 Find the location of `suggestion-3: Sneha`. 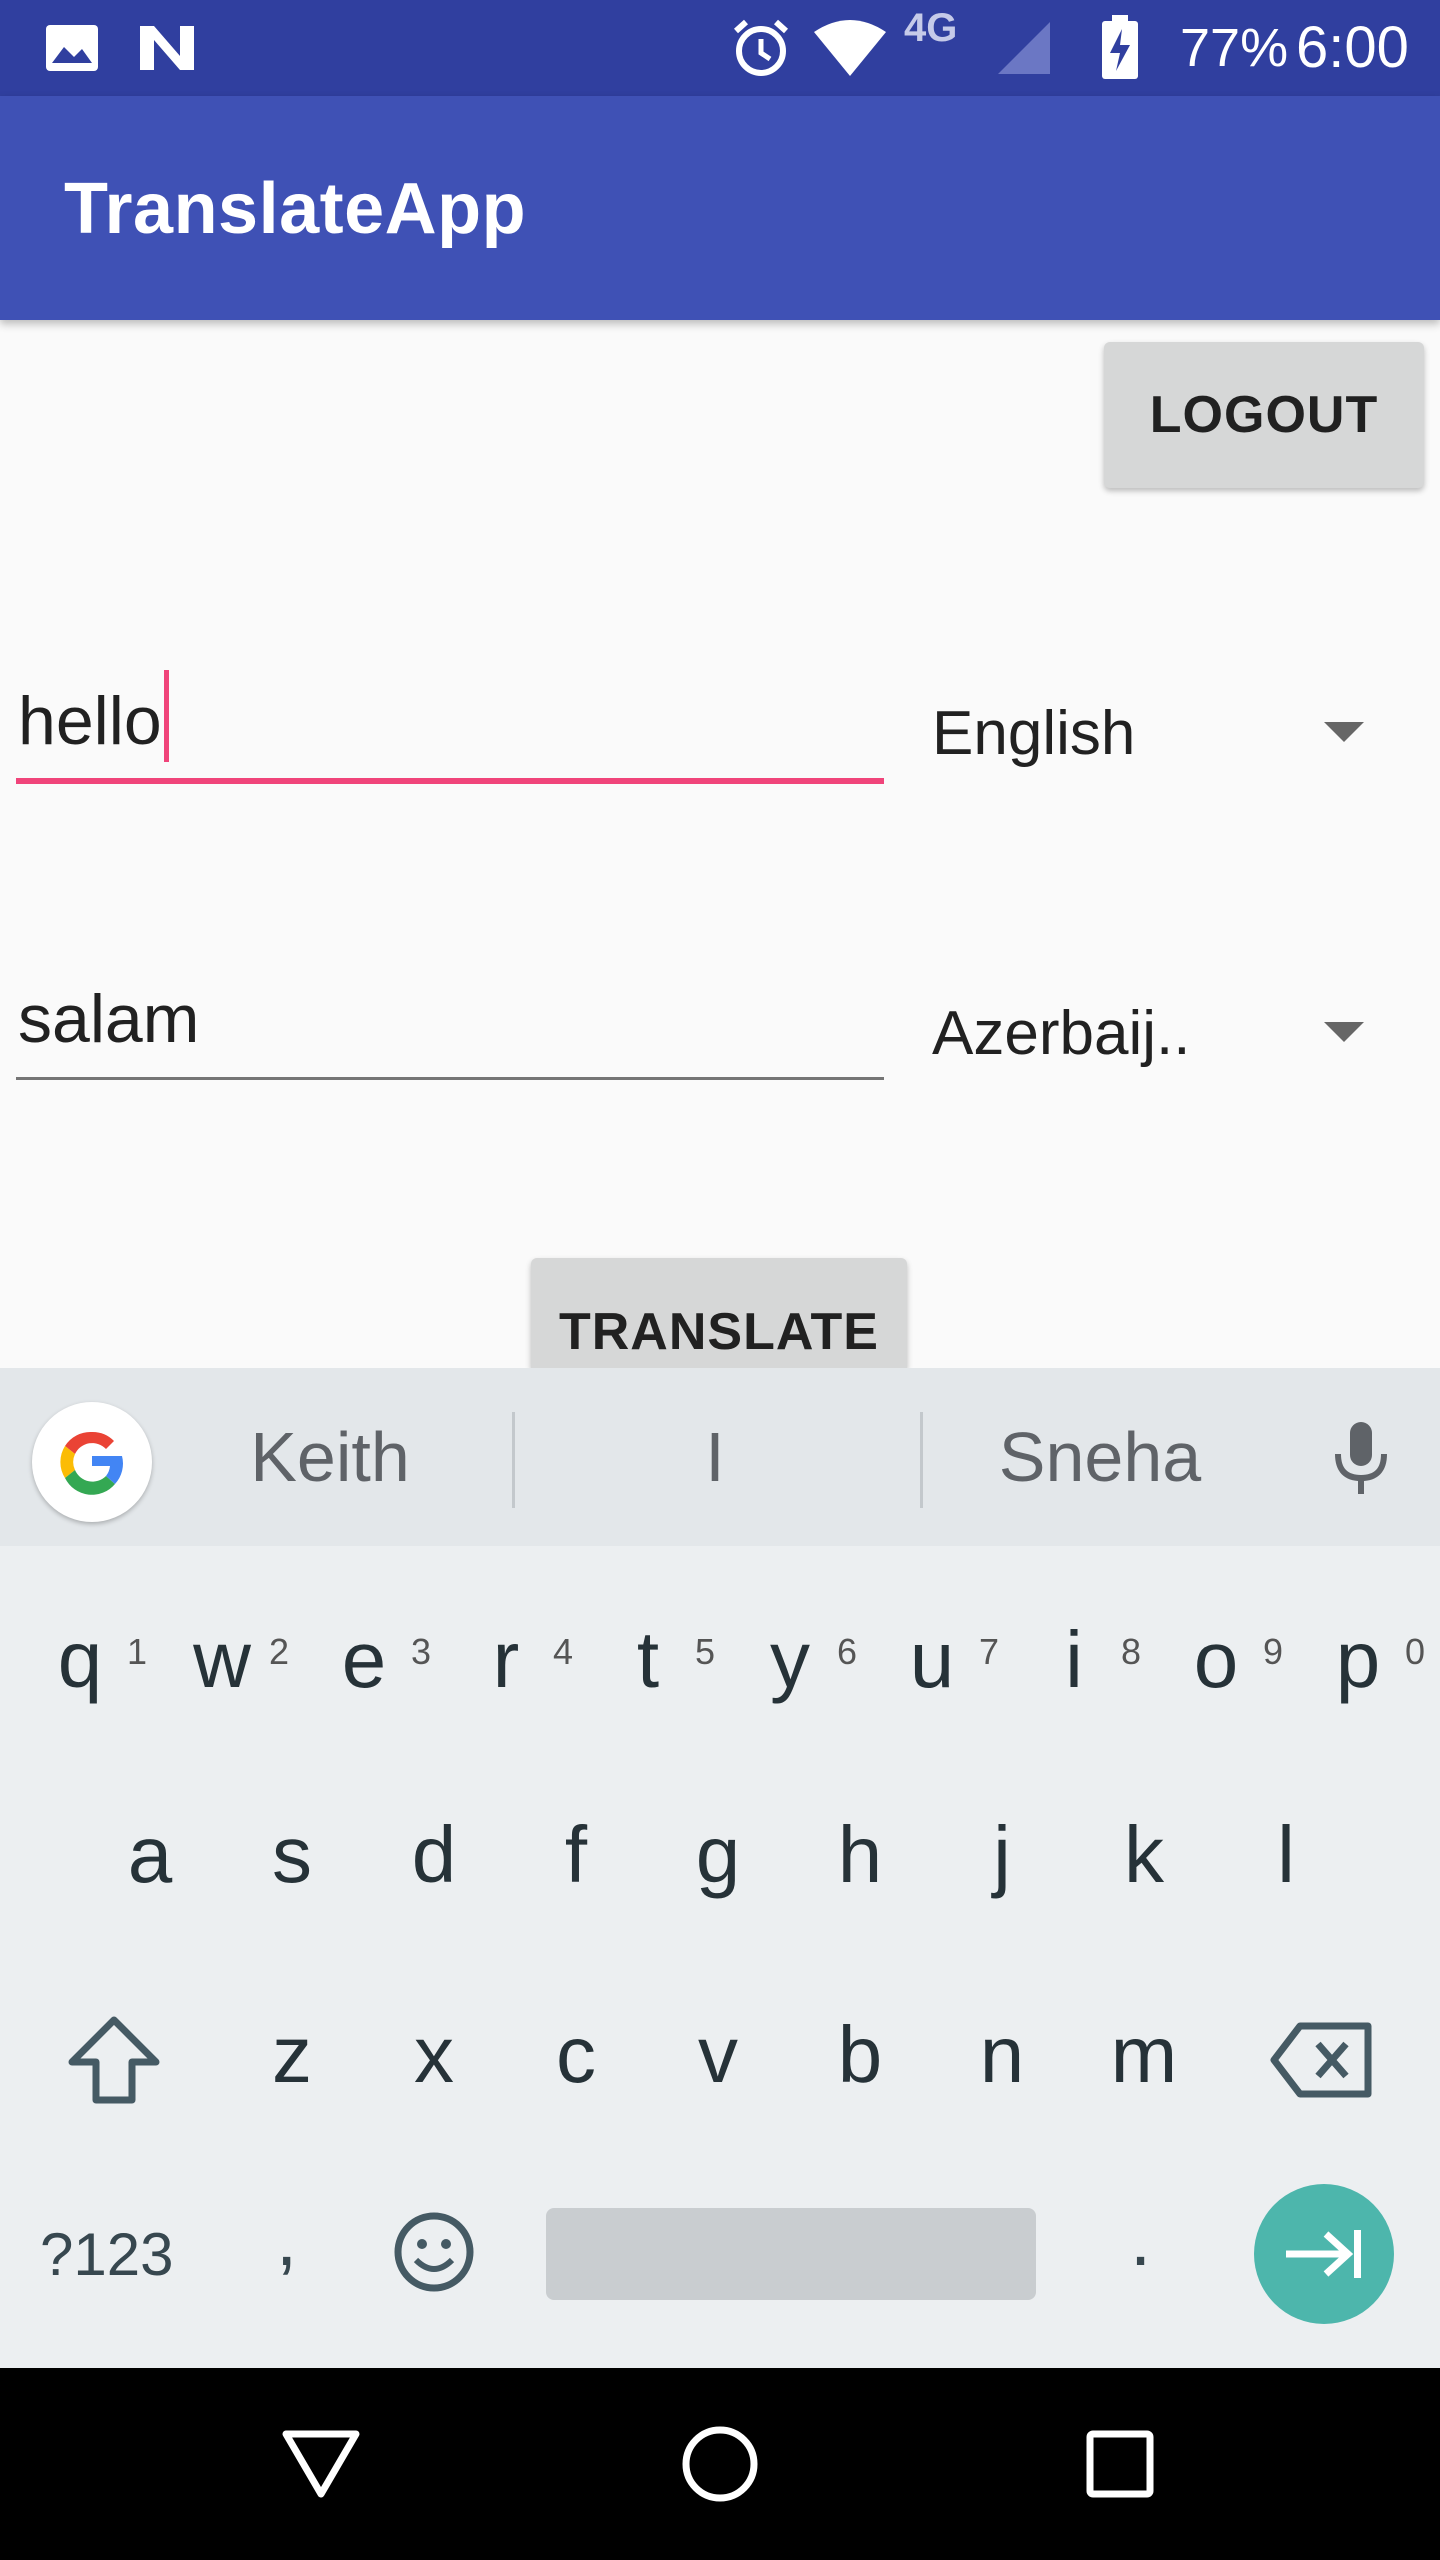

suggestion-3: Sneha is located at coordinates (1100, 1457).